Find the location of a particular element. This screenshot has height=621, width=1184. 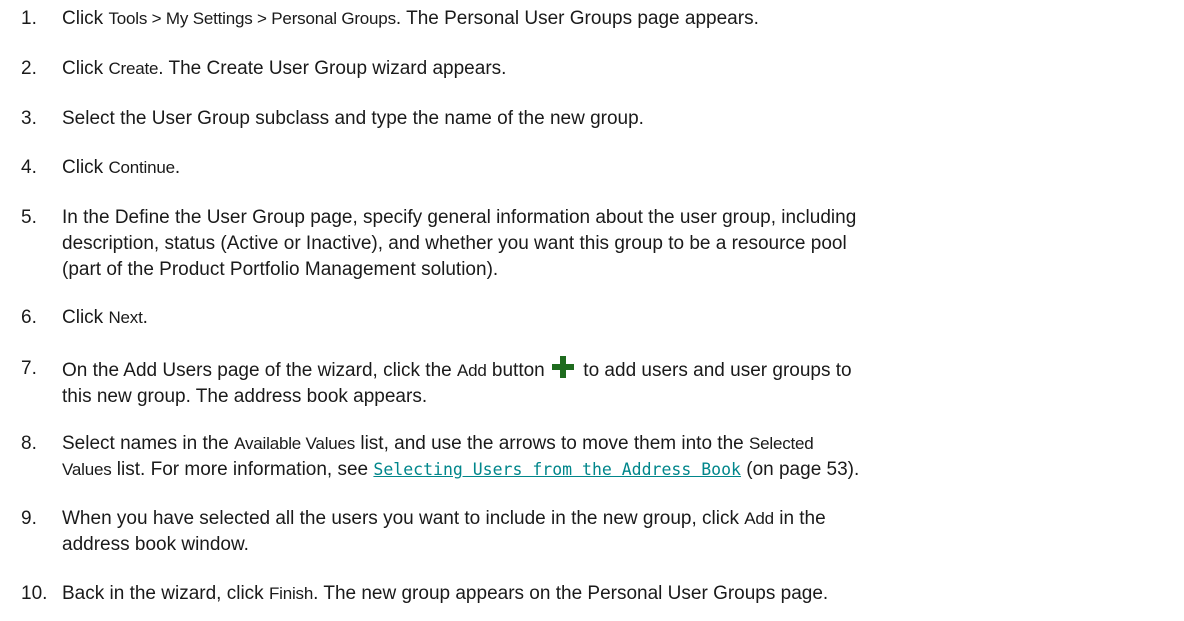

ui-term-create: Create is located at coordinates (133, 68).